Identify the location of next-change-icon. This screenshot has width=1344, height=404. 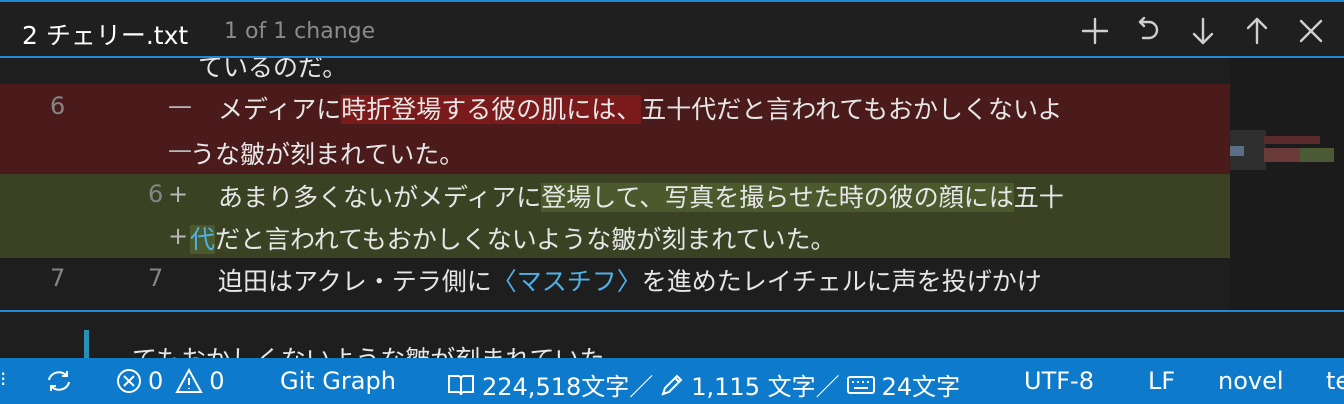
(1203, 31).